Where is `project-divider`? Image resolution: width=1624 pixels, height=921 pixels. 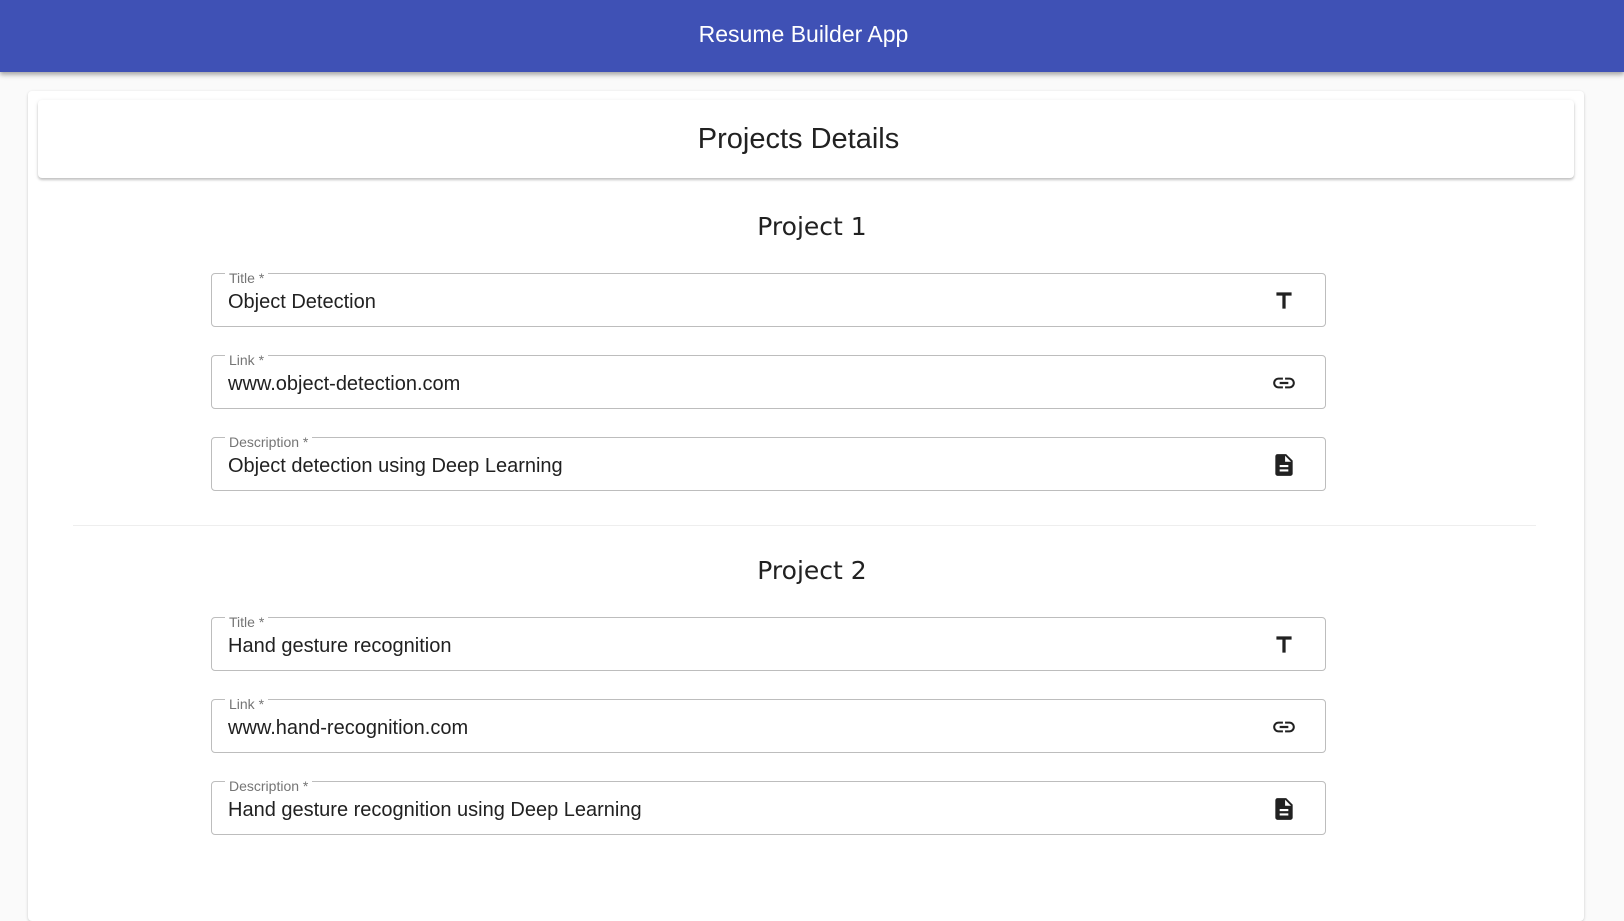 project-divider is located at coordinates (804, 525).